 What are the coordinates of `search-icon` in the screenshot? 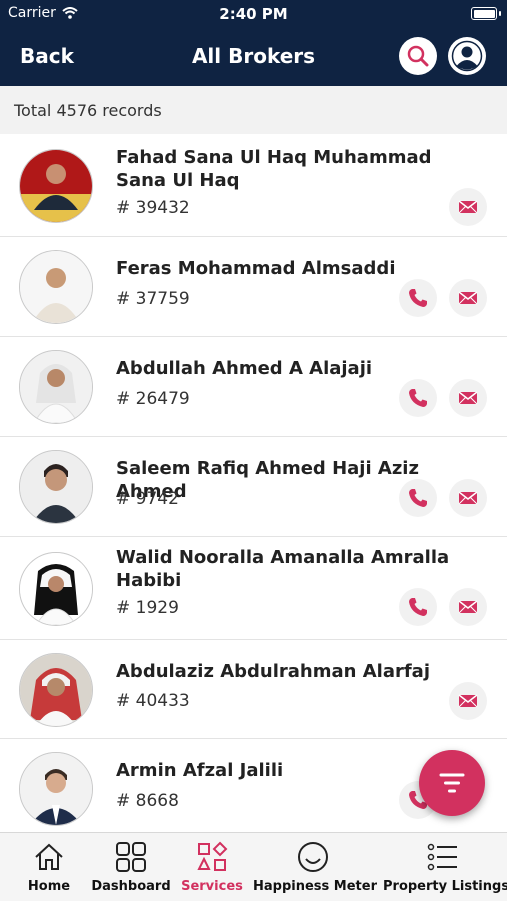 It's located at (418, 56).